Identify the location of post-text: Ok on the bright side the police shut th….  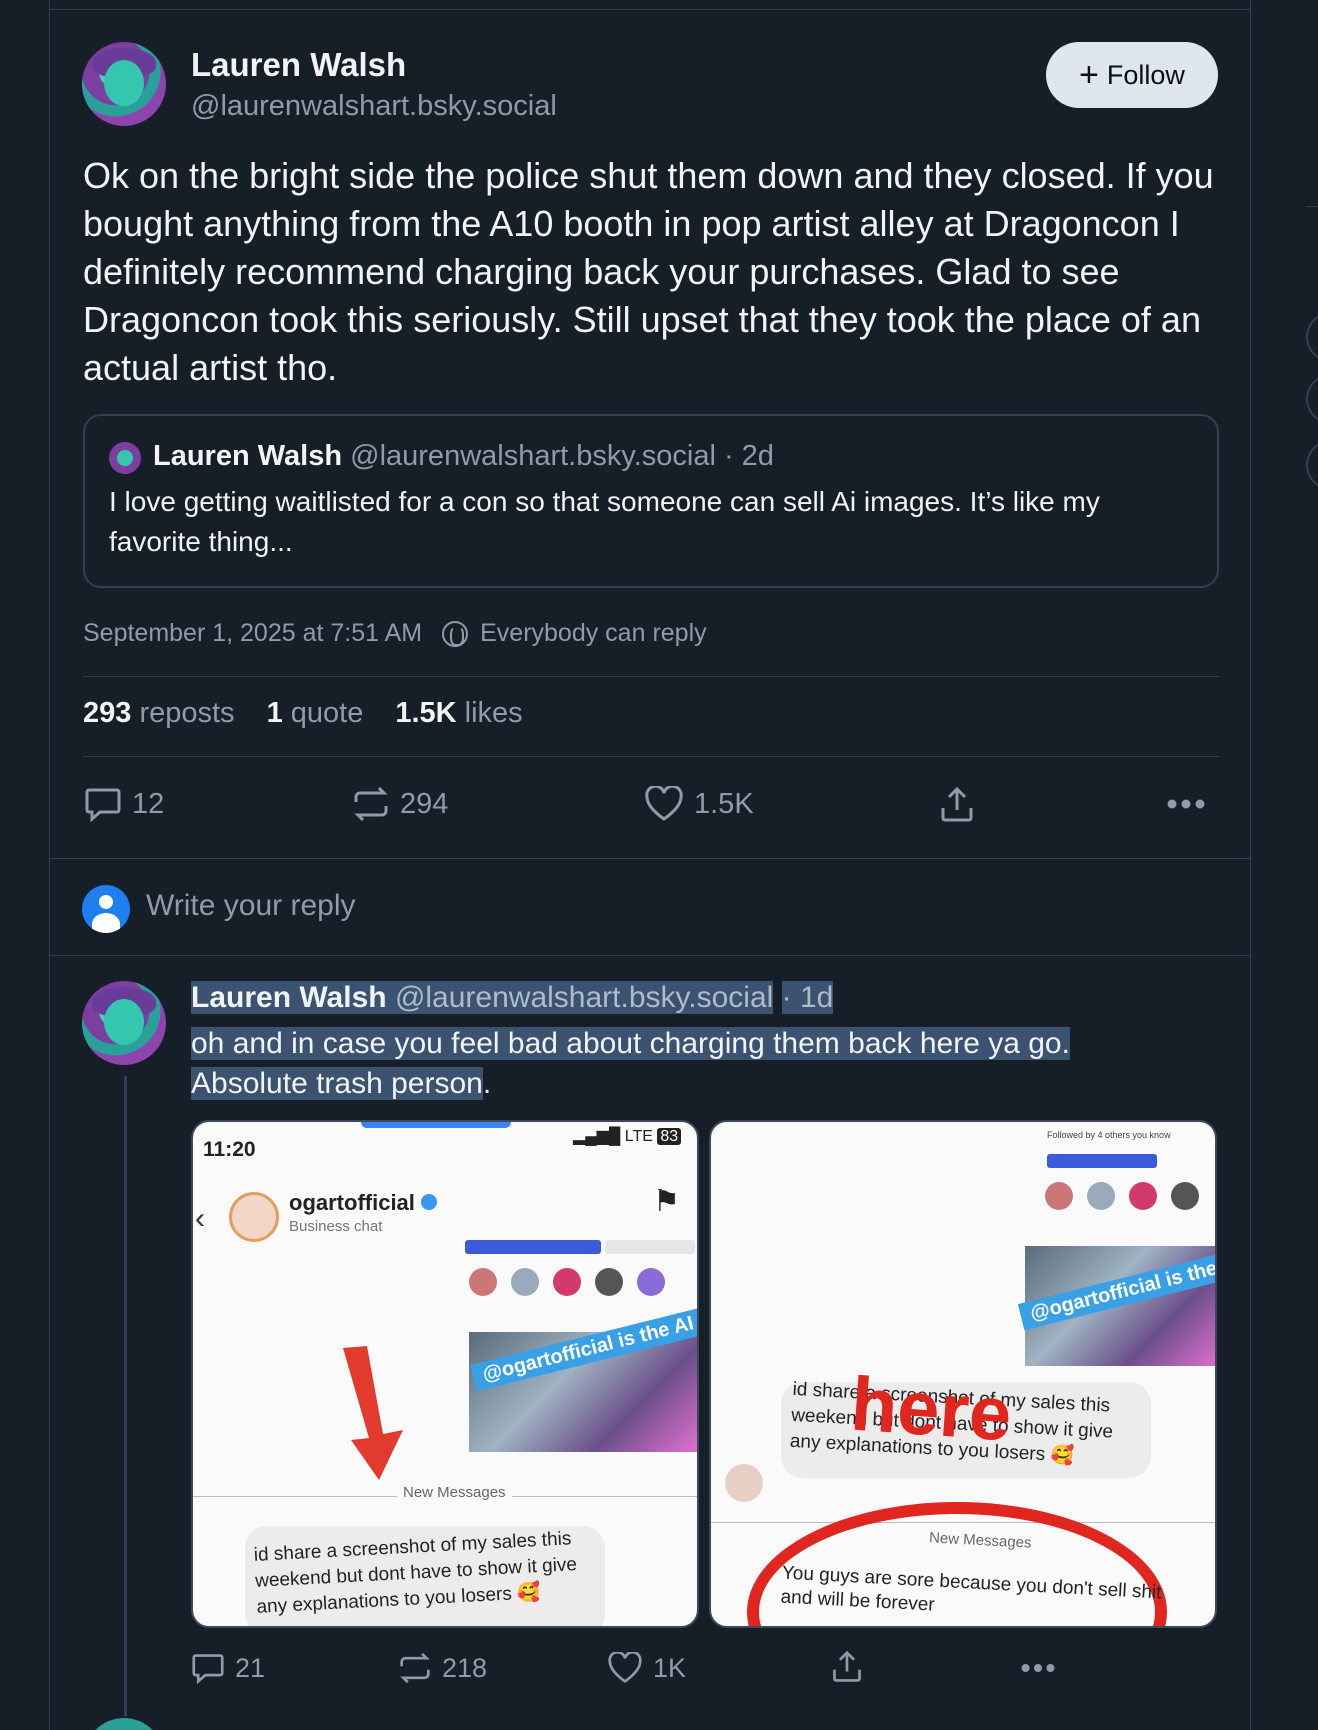
(648, 271).